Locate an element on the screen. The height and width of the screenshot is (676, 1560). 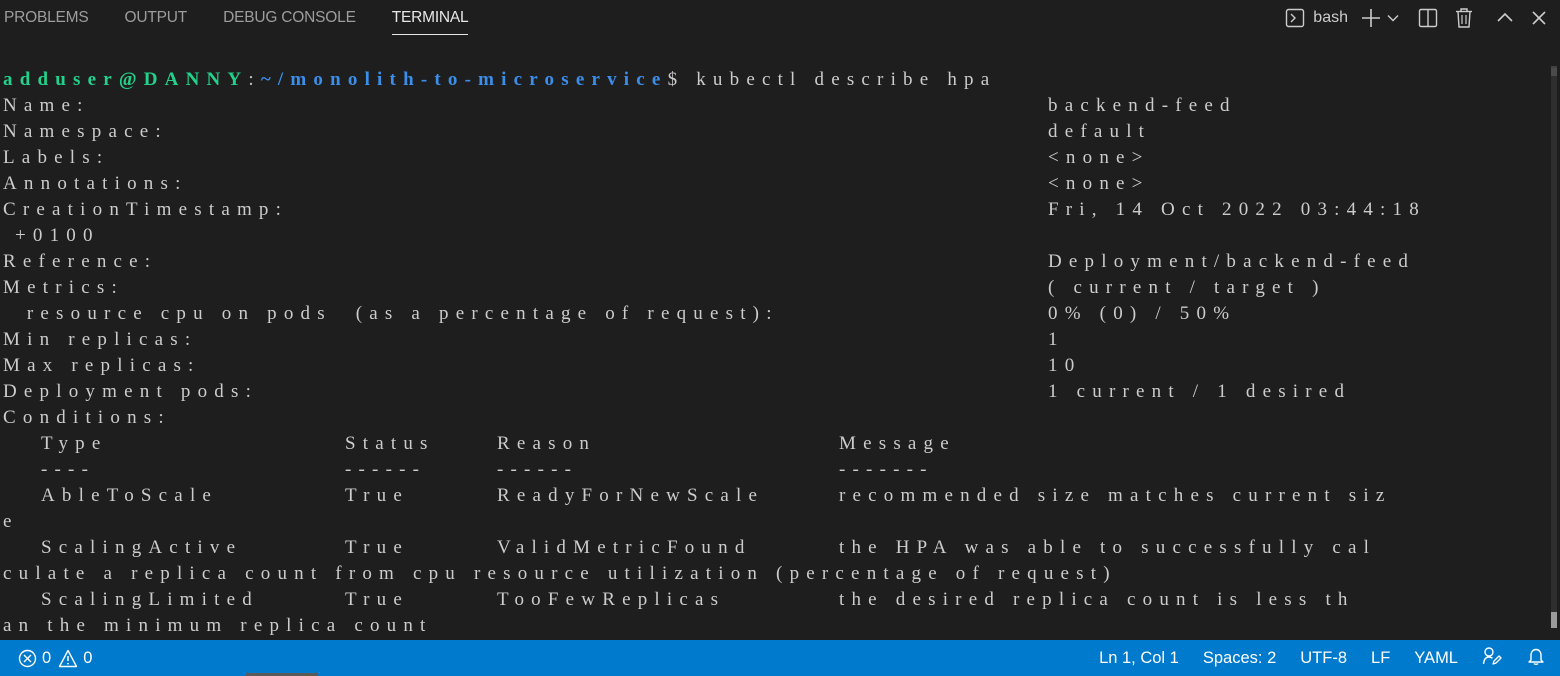
terminal-instance-label: bash is located at coordinates (1330, 17).